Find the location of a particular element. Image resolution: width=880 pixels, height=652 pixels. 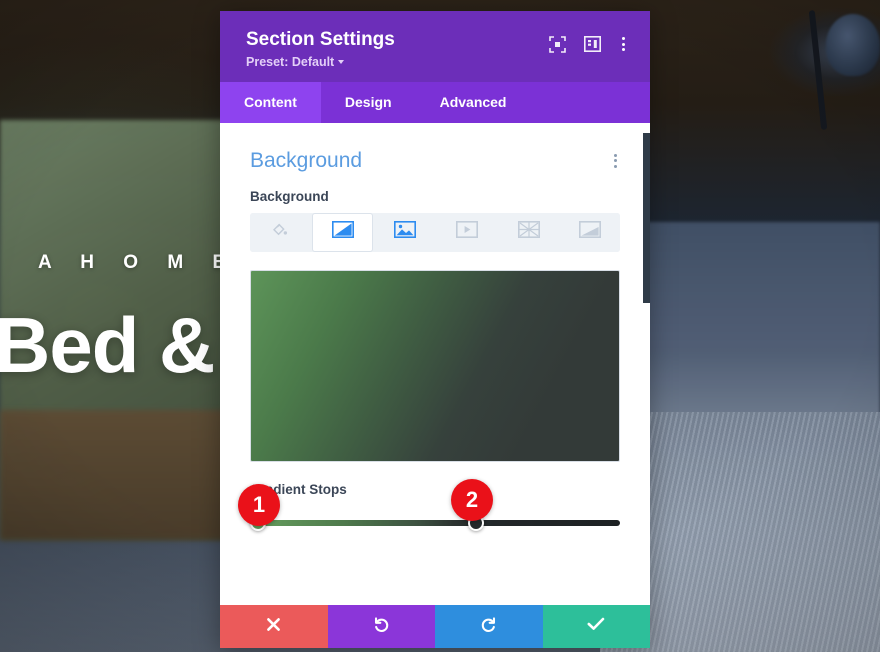

background-type-image is located at coordinates (405, 232).